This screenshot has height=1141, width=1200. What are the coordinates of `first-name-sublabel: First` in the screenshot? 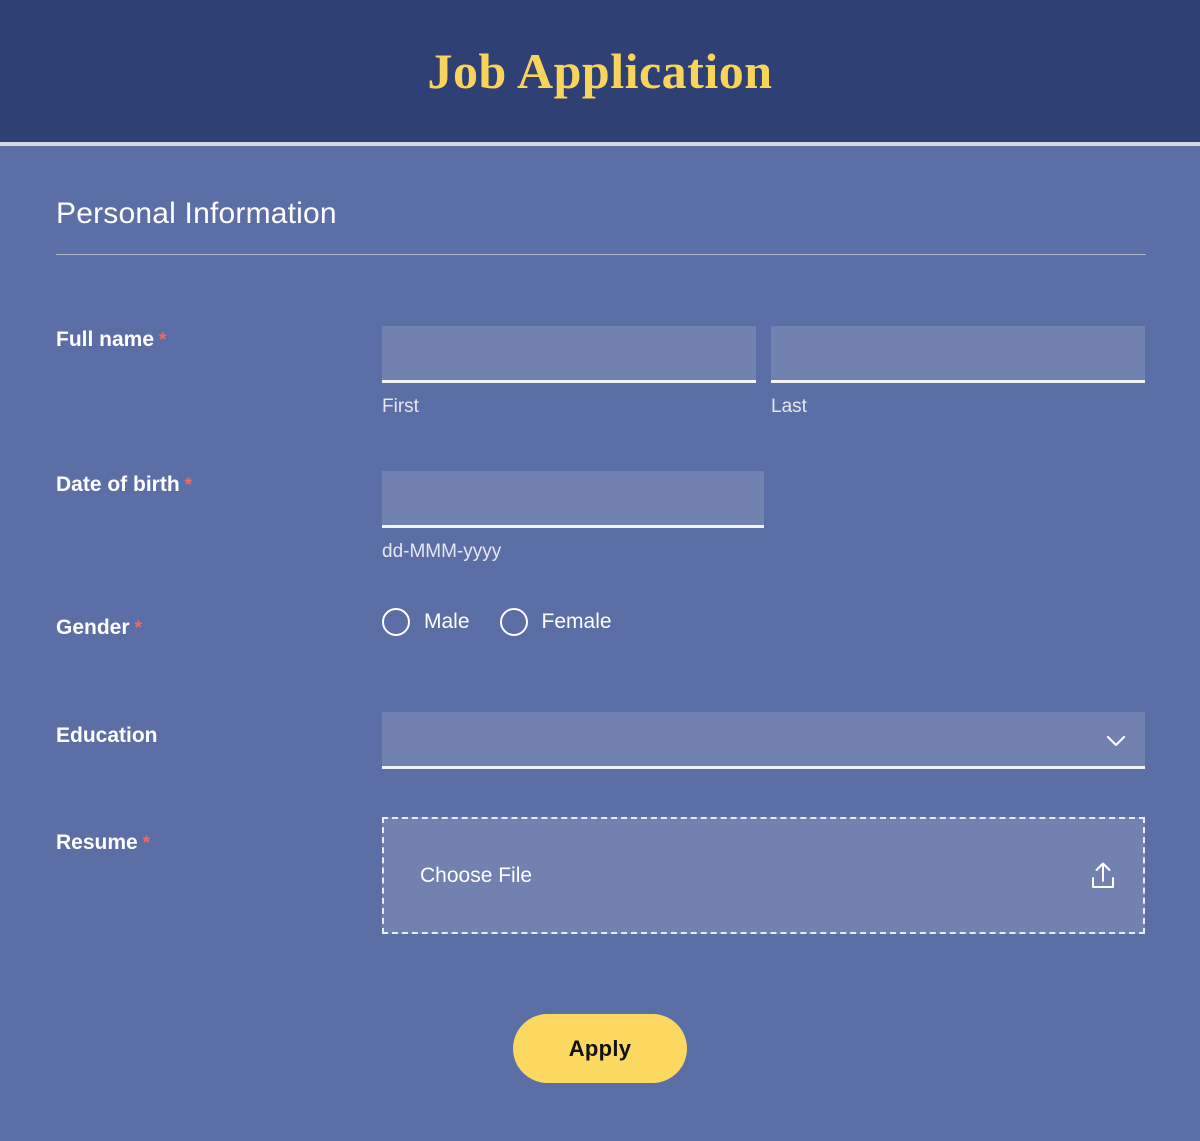 It's located at (400, 406).